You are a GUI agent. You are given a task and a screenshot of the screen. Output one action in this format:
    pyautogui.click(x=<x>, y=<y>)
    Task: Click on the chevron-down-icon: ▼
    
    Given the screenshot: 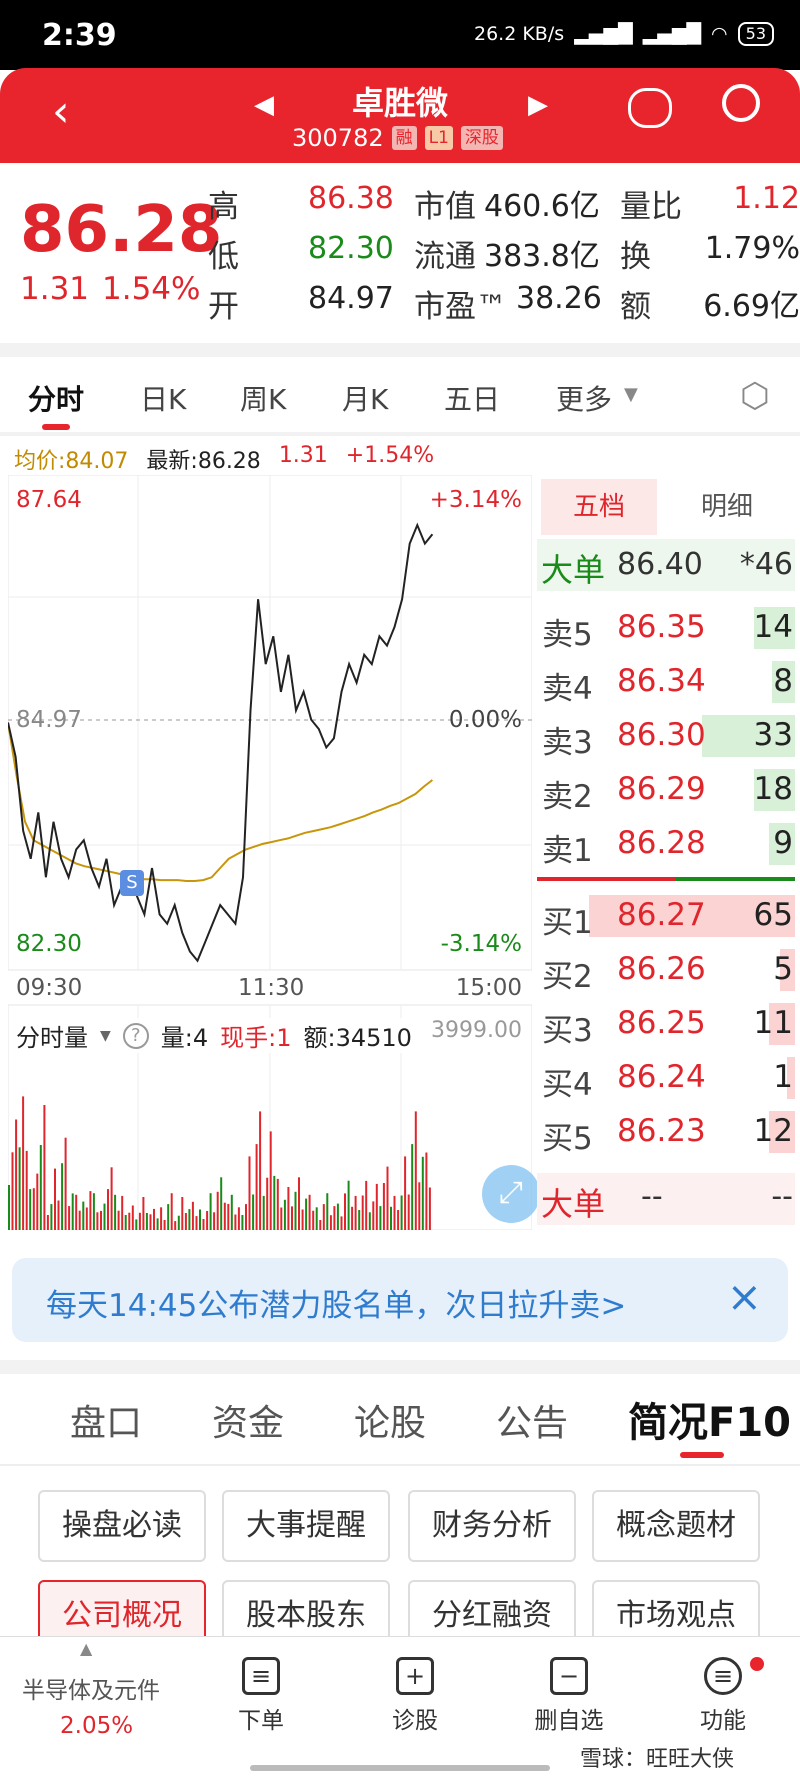 What is the action you would take?
    pyautogui.click(x=631, y=394)
    